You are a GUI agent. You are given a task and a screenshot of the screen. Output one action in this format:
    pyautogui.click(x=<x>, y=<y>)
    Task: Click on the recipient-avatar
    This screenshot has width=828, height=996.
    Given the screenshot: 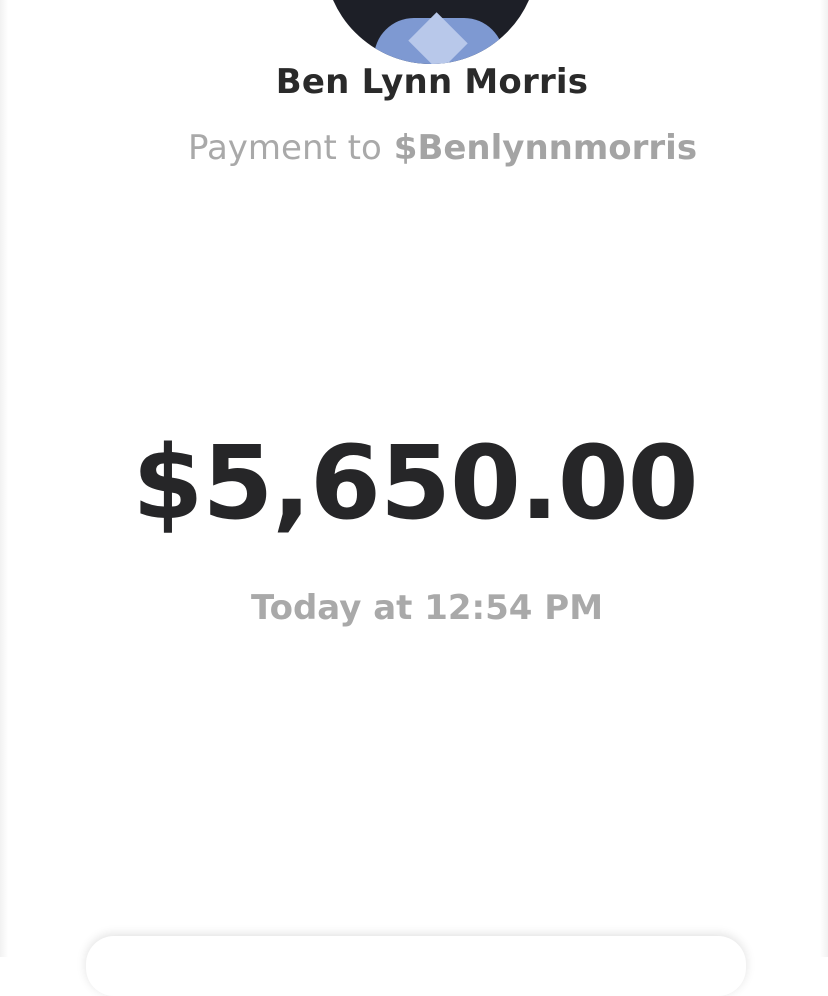 What is the action you would take?
    pyautogui.click(x=431, y=32)
    